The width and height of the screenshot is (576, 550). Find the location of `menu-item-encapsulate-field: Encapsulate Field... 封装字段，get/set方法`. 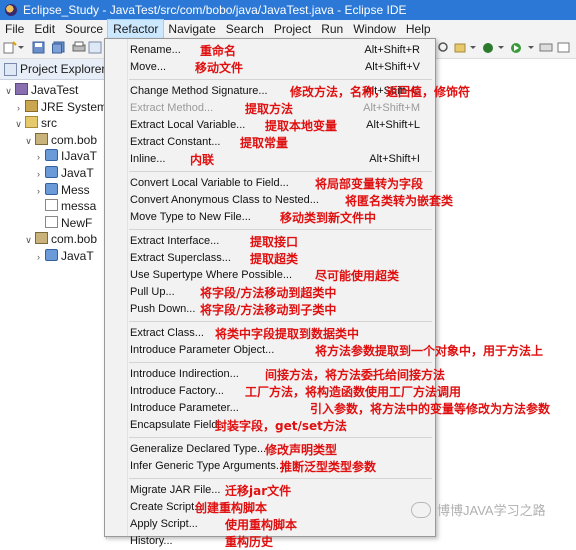

menu-item-encapsulate-field: Encapsulate Field... 封装字段，get/set方法 is located at coordinates (270, 425).